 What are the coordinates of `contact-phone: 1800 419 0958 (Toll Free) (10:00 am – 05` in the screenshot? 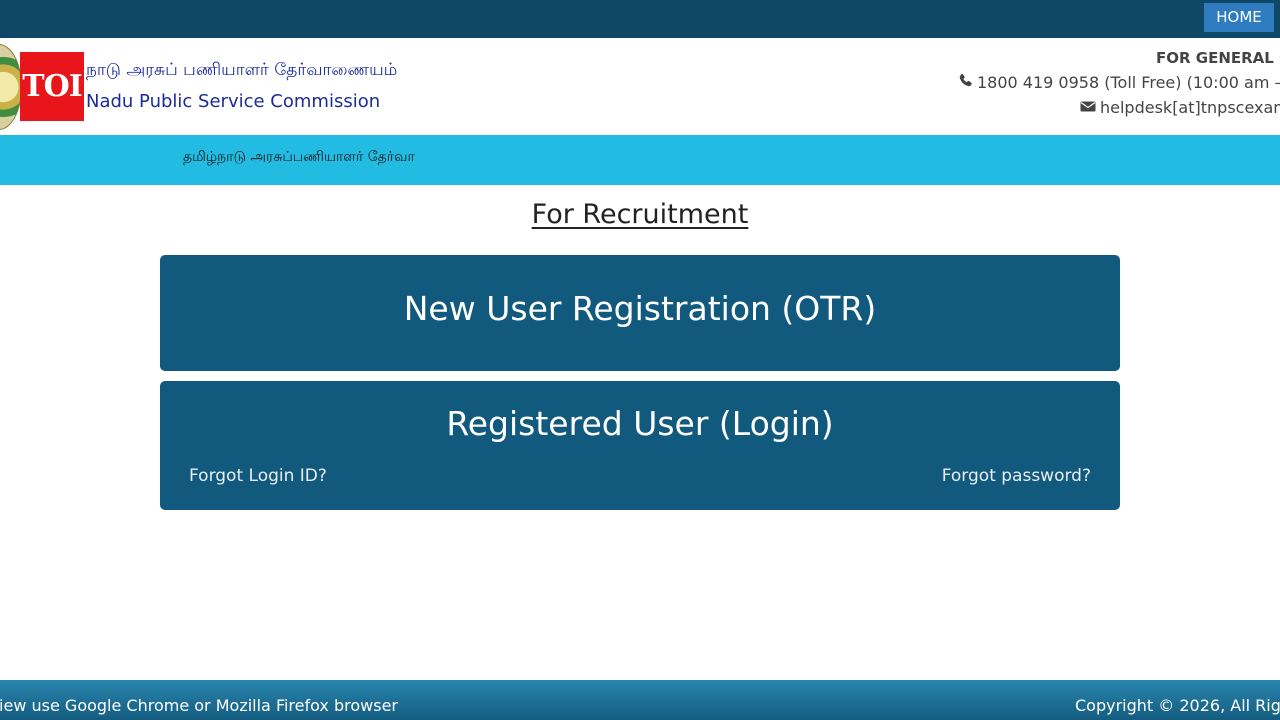 It's located at (1118, 82).